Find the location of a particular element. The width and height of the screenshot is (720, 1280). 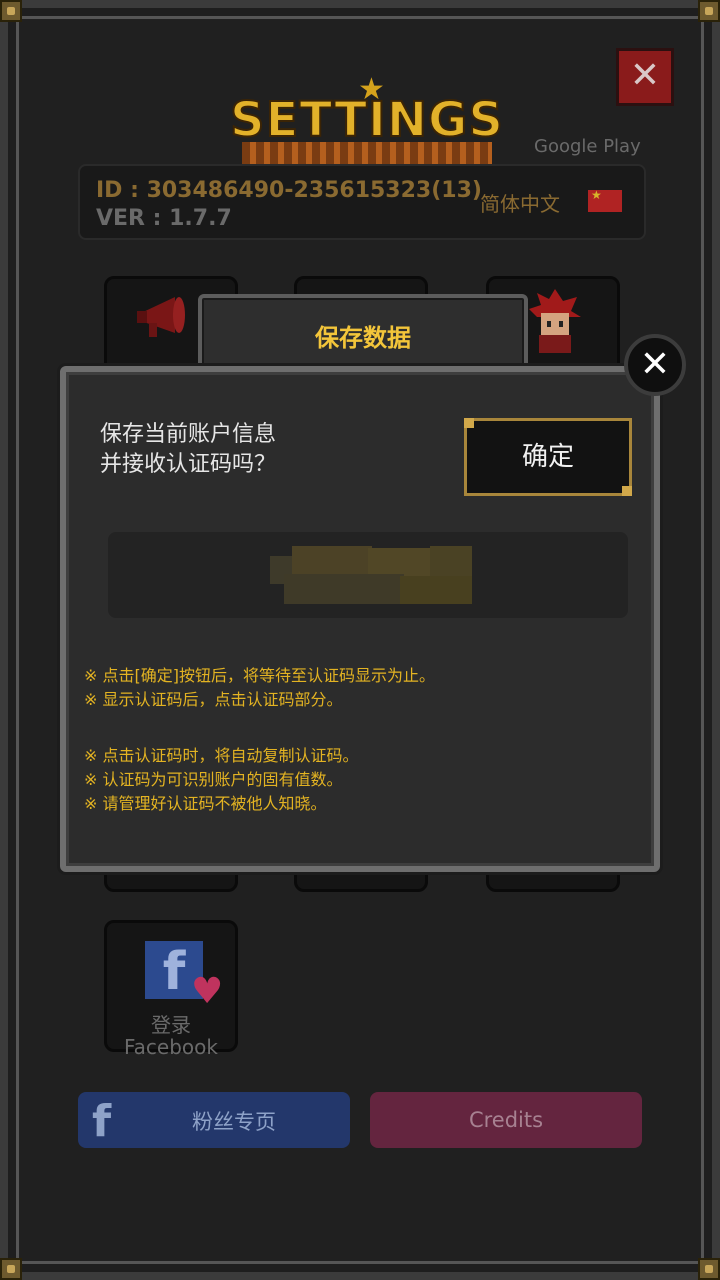

credits-button: Credits is located at coordinates (506, 1120).